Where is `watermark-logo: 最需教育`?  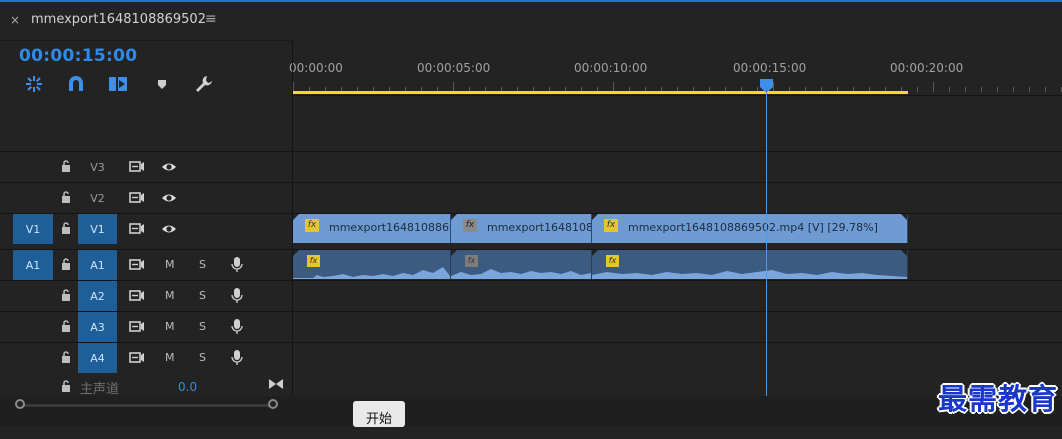
watermark-logo: 最需教育 is located at coordinates (998, 399).